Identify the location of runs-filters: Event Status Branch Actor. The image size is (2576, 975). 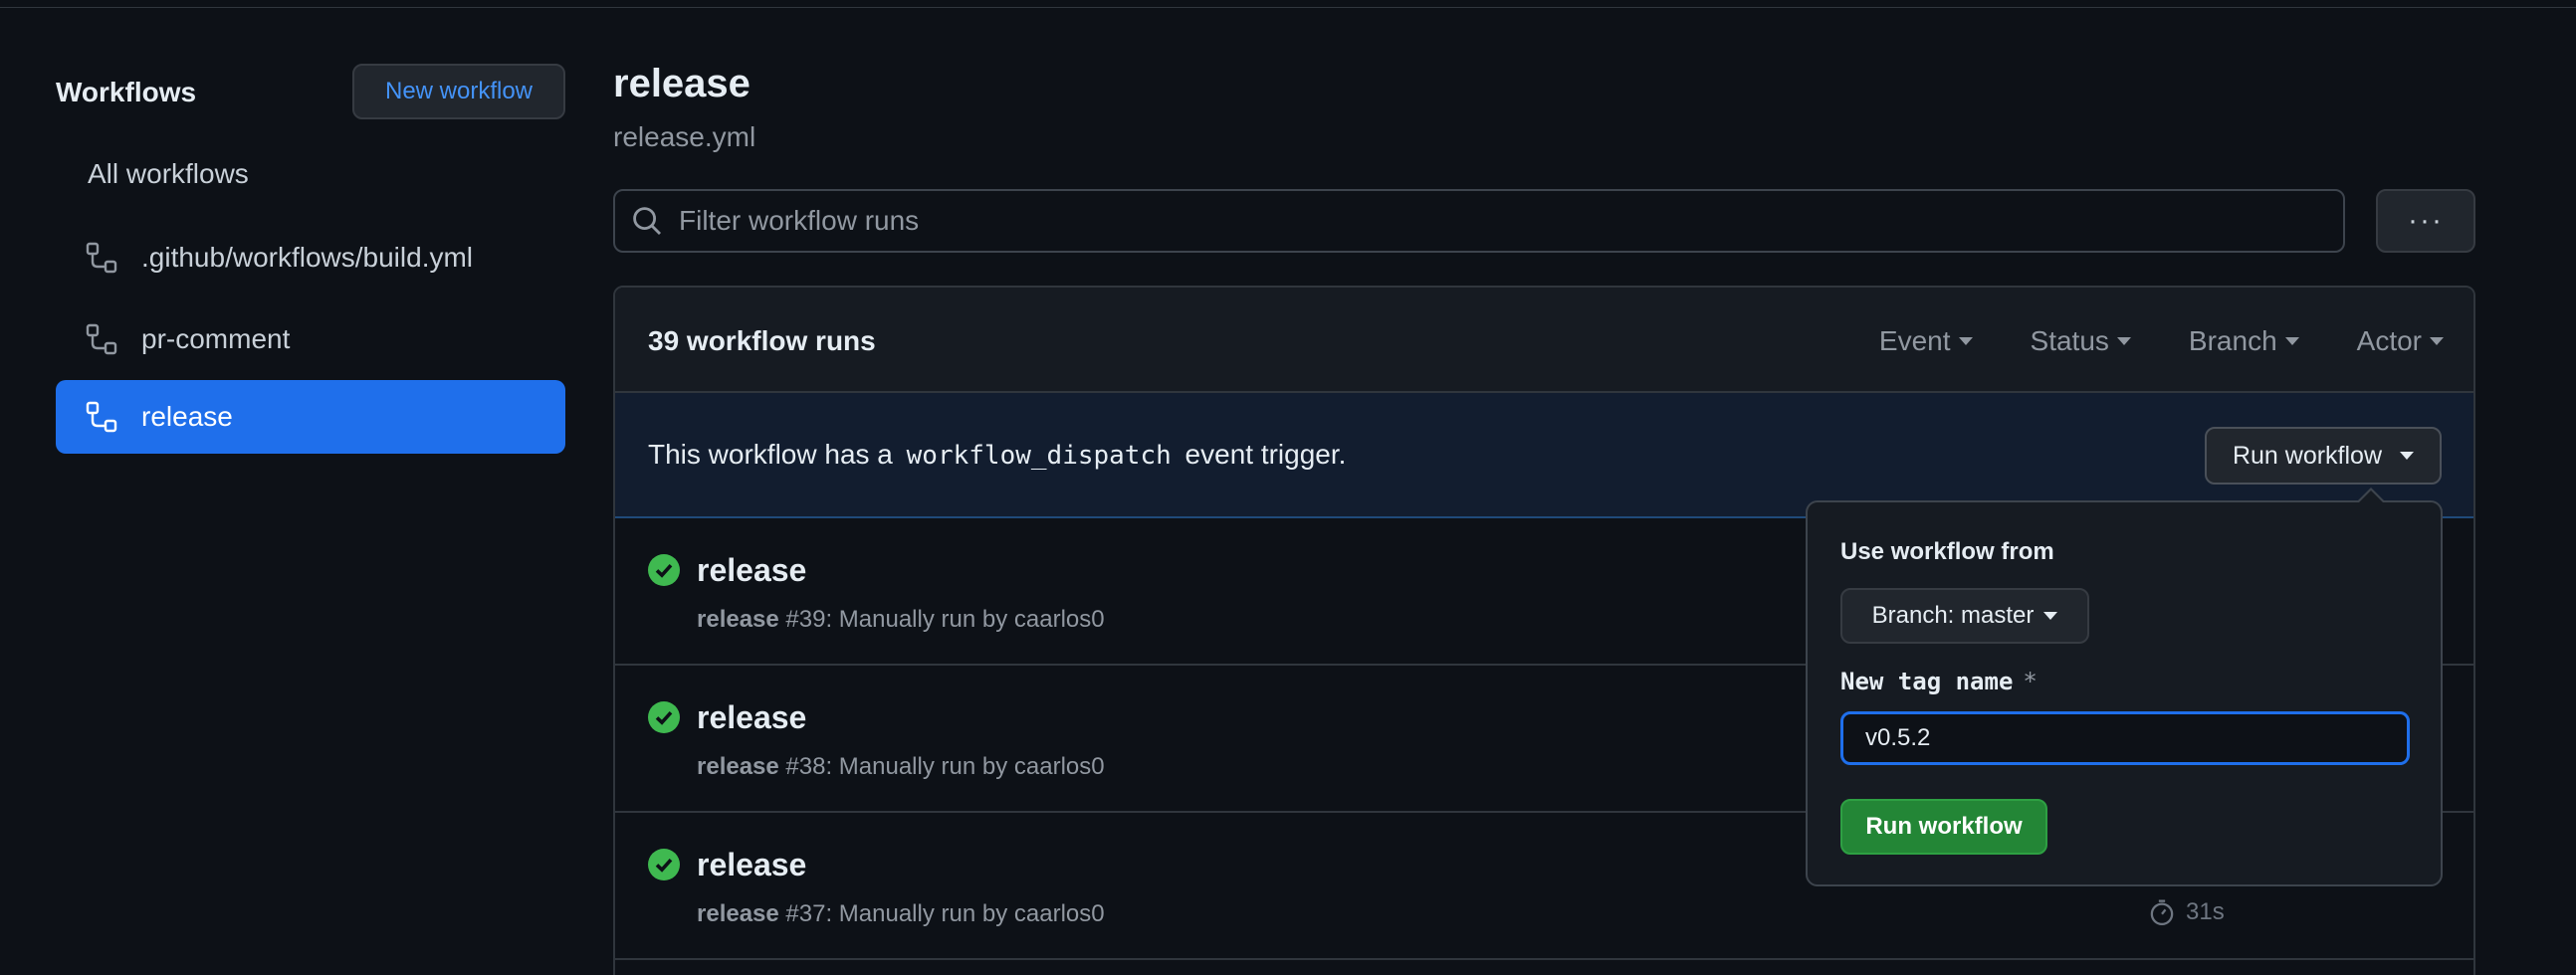
(2133, 341).